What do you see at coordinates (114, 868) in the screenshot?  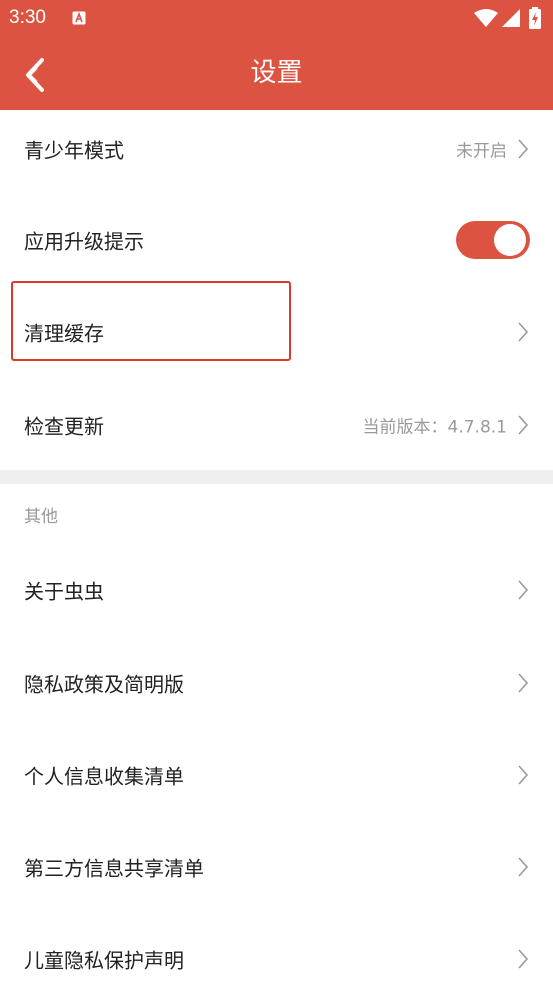 I see `row-label: 第三方信息共享清单` at bounding box center [114, 868].